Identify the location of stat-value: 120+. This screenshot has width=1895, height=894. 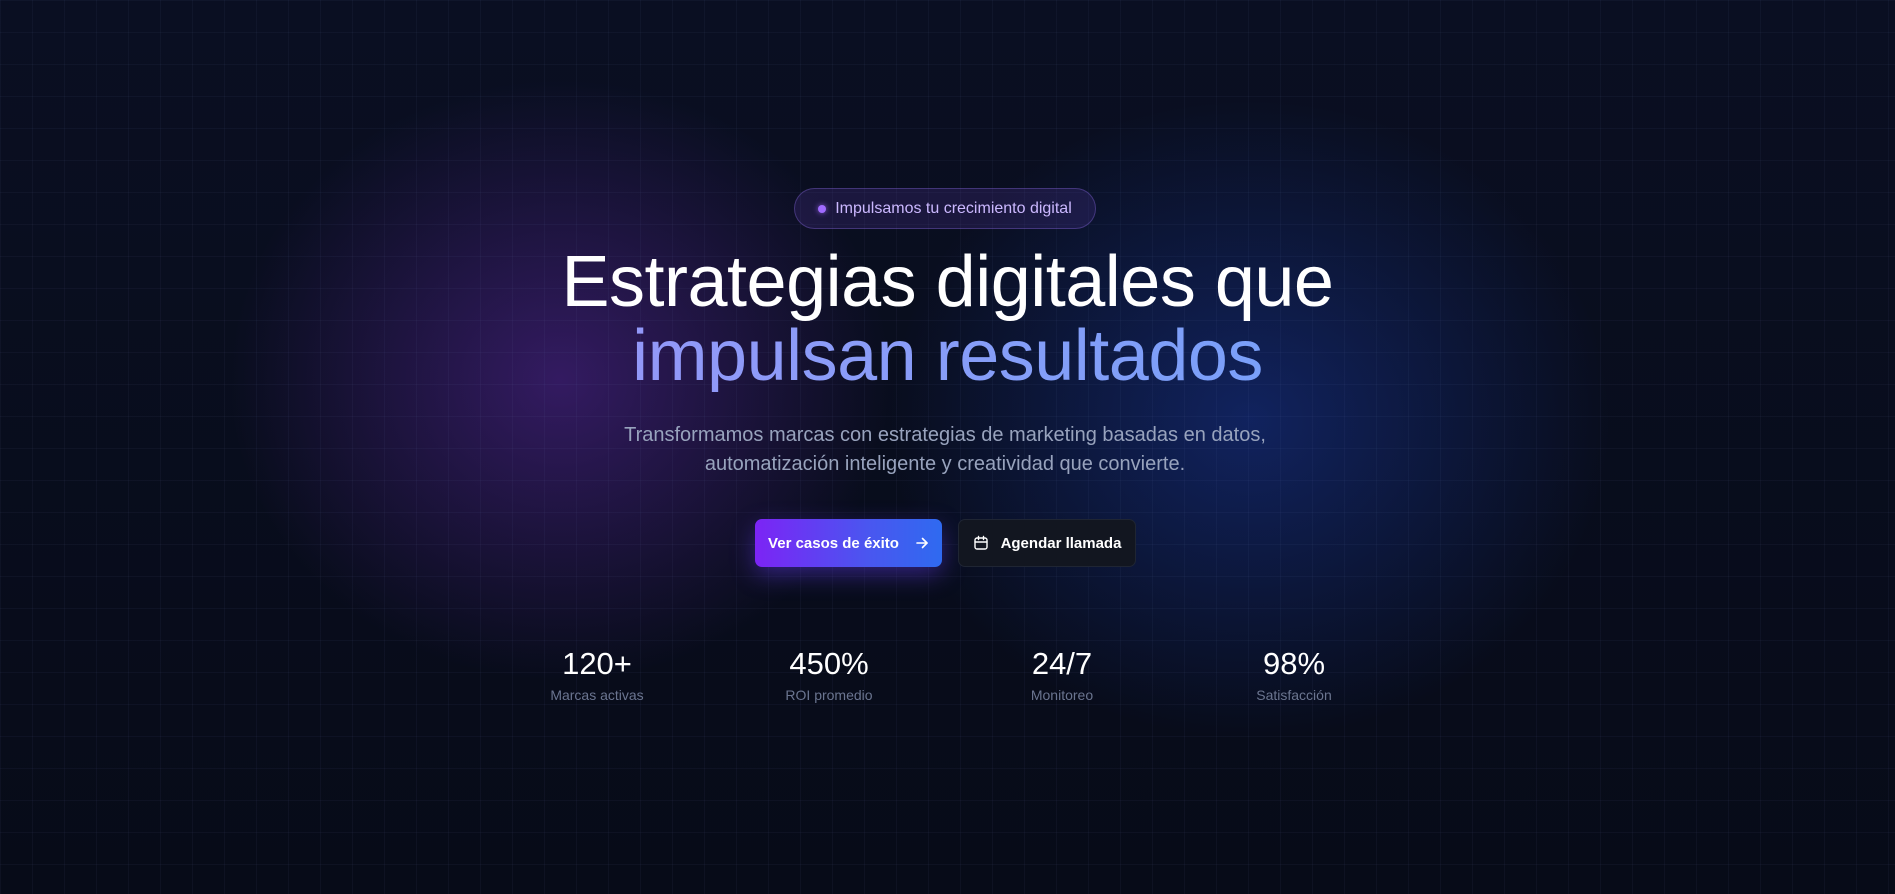
(597, 663).